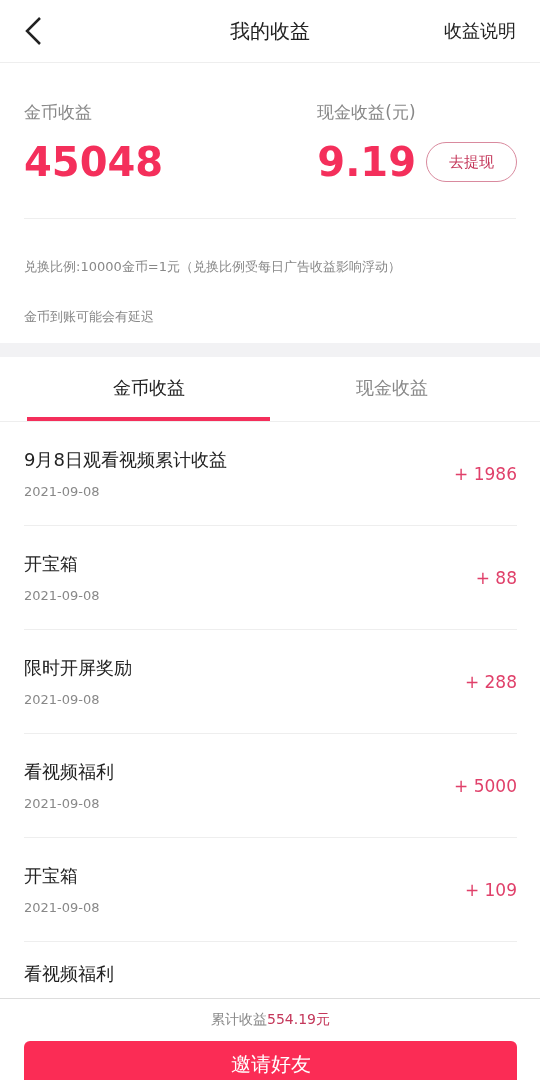 The image size is (540, 1080). I want to click on record-amount: + 88, so click(496, 577).